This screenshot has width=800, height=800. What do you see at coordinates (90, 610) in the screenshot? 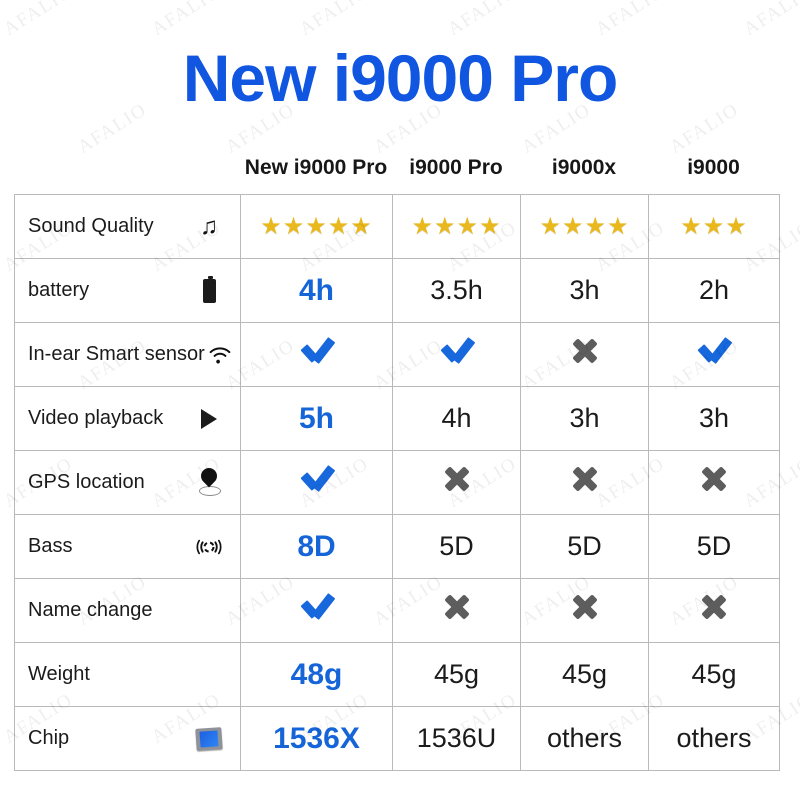
I see `feature-label: Name change` at bounding box center [90, 610].